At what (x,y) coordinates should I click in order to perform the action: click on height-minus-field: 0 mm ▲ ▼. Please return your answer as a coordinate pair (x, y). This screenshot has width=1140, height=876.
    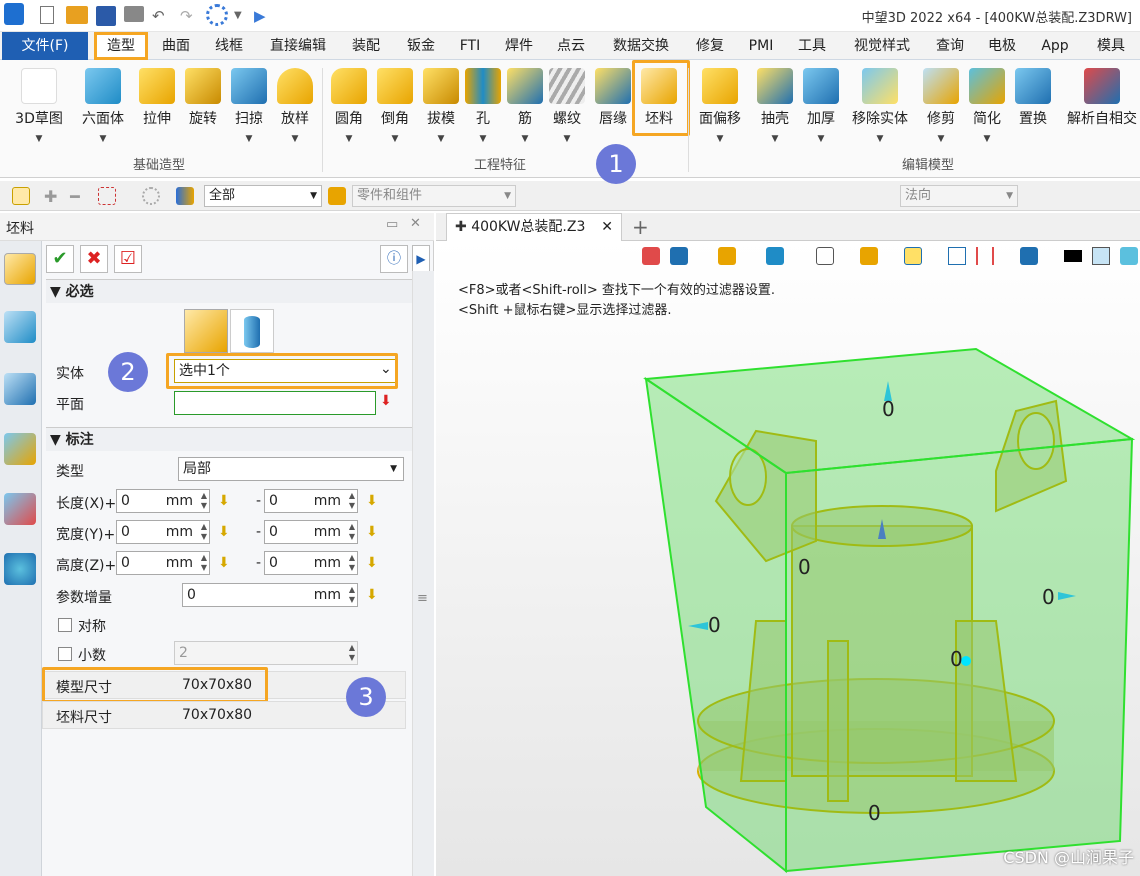
    Looking at the image, I should click on (311, 563).